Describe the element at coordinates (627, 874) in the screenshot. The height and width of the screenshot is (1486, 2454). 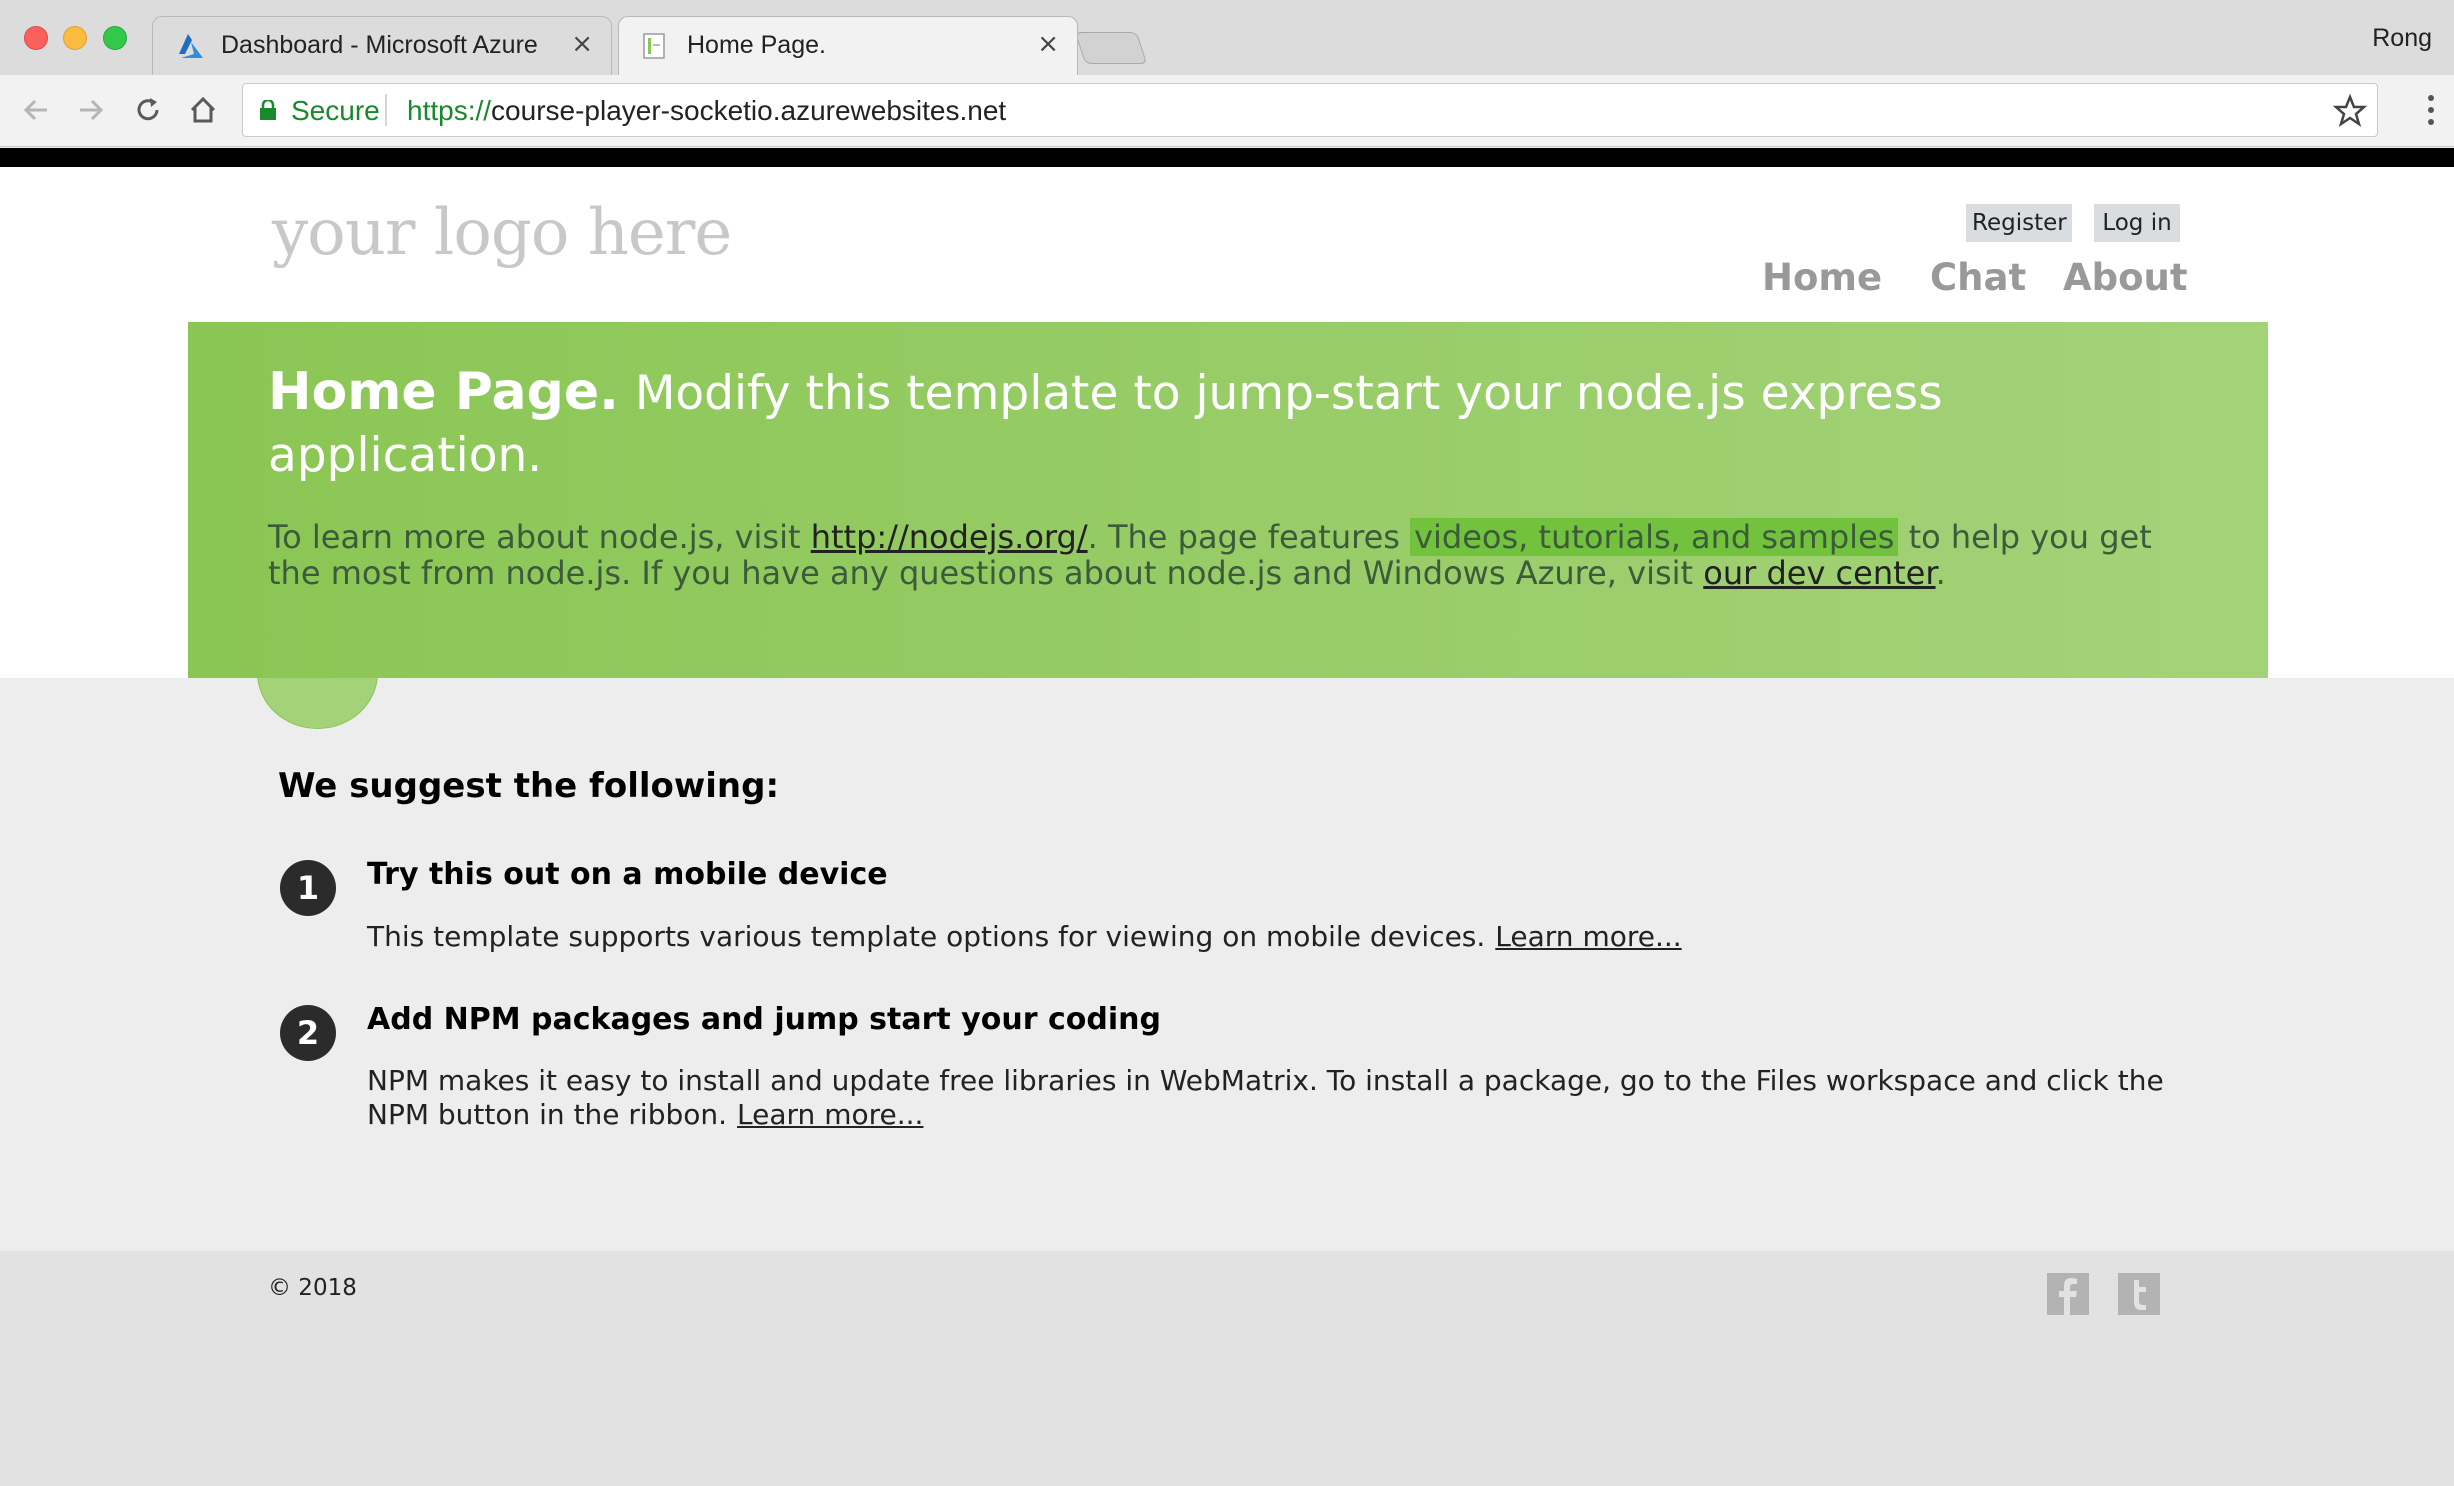
I see `step-title: Try this out on a mobile device` at that location.